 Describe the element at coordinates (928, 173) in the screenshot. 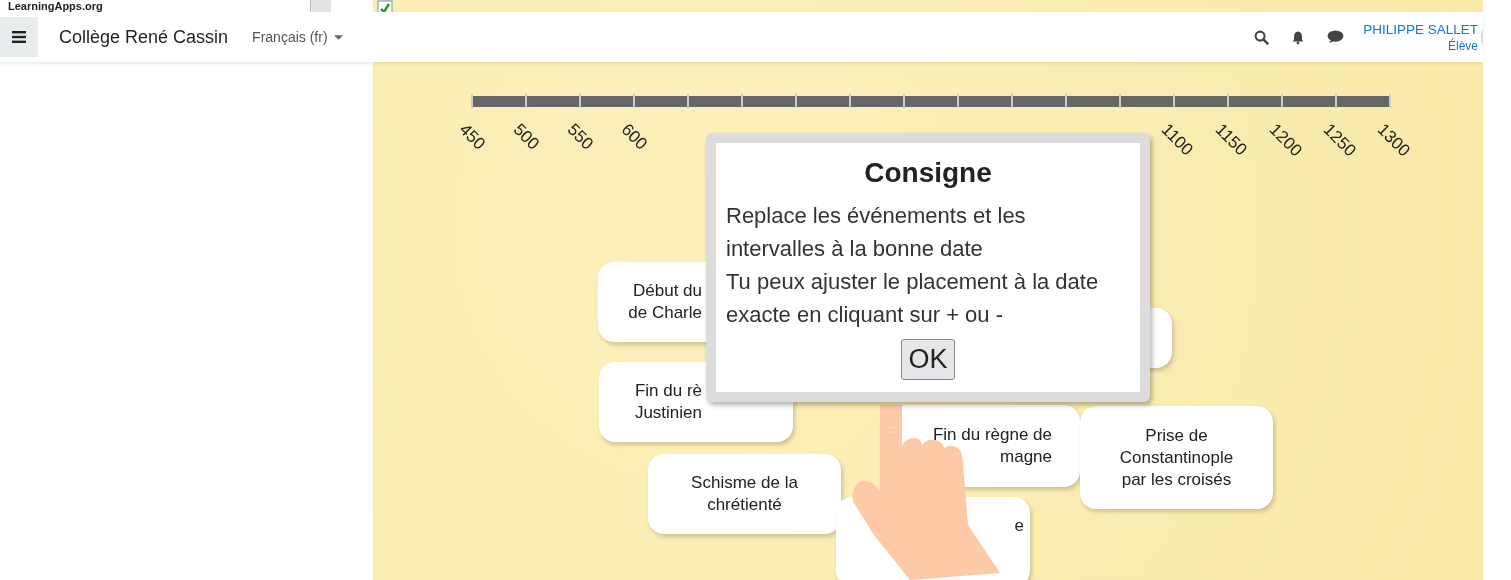

I see `dialog-title: Consigne` at that location.